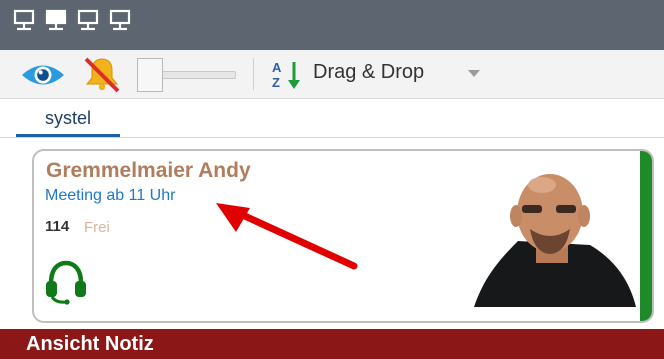 The image size is (664, 359). I want to click on tab-systel: systel, so click(68, 122).